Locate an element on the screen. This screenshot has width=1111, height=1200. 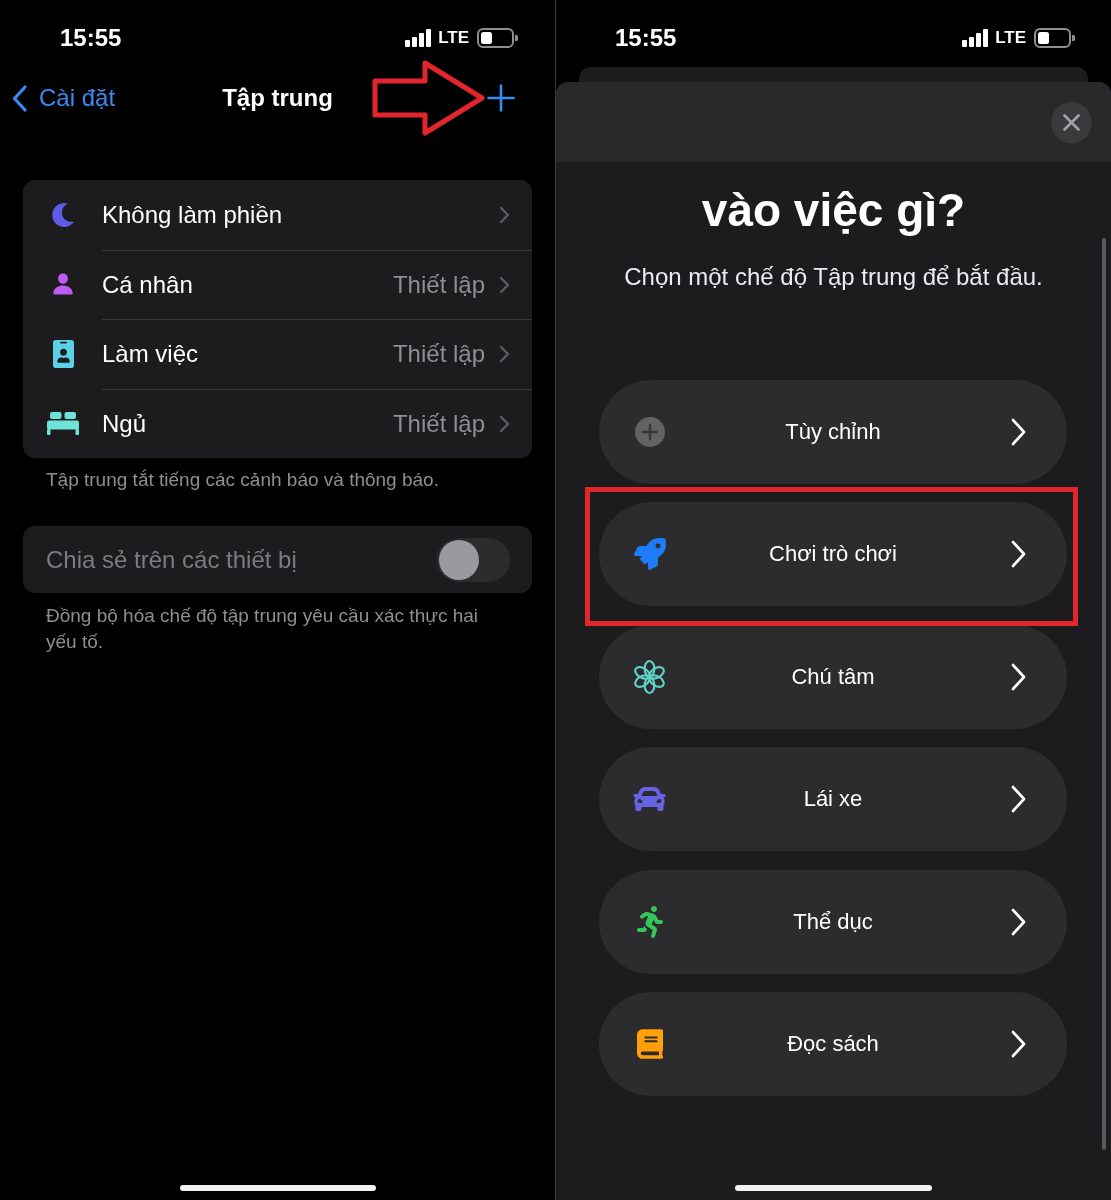
focus-option-button: Thể dục is located at coordinates (833, 921).